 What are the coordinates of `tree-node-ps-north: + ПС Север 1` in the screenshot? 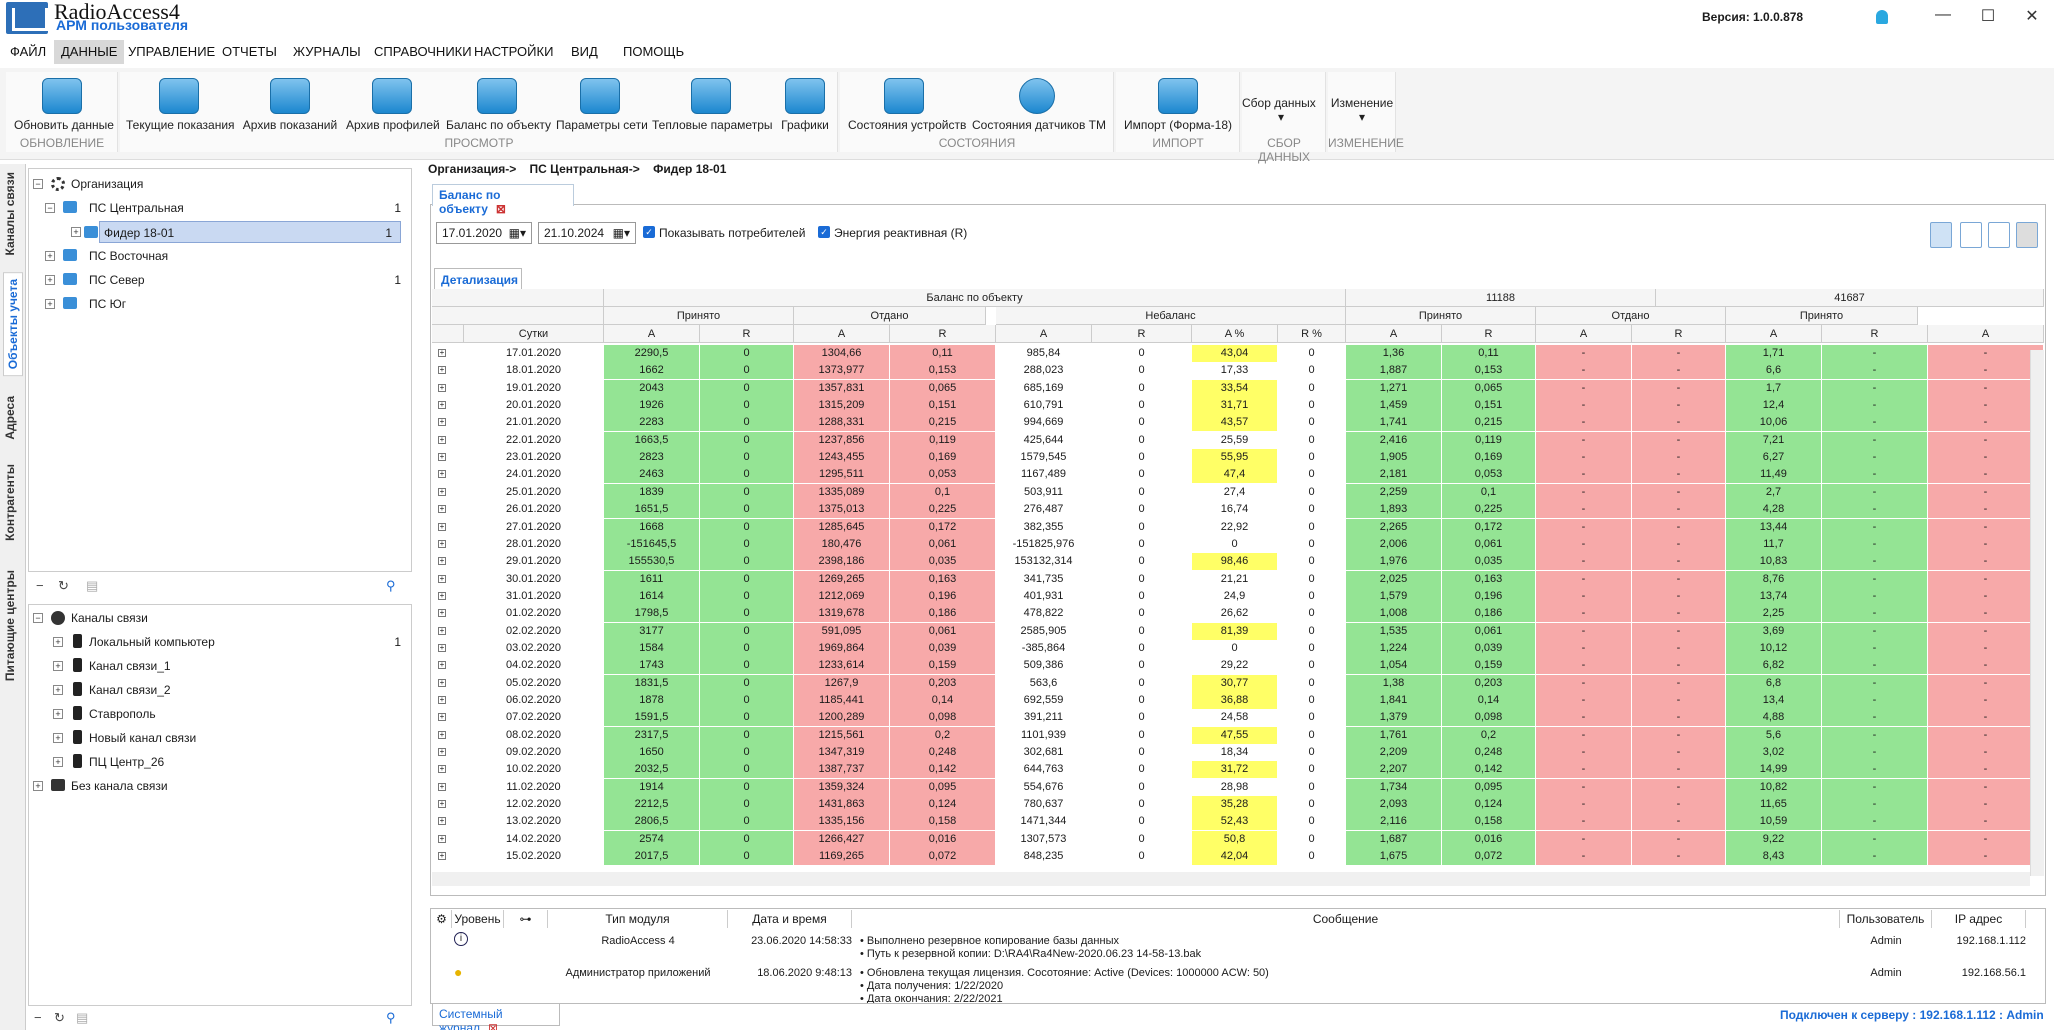 It's located at (219, 280).